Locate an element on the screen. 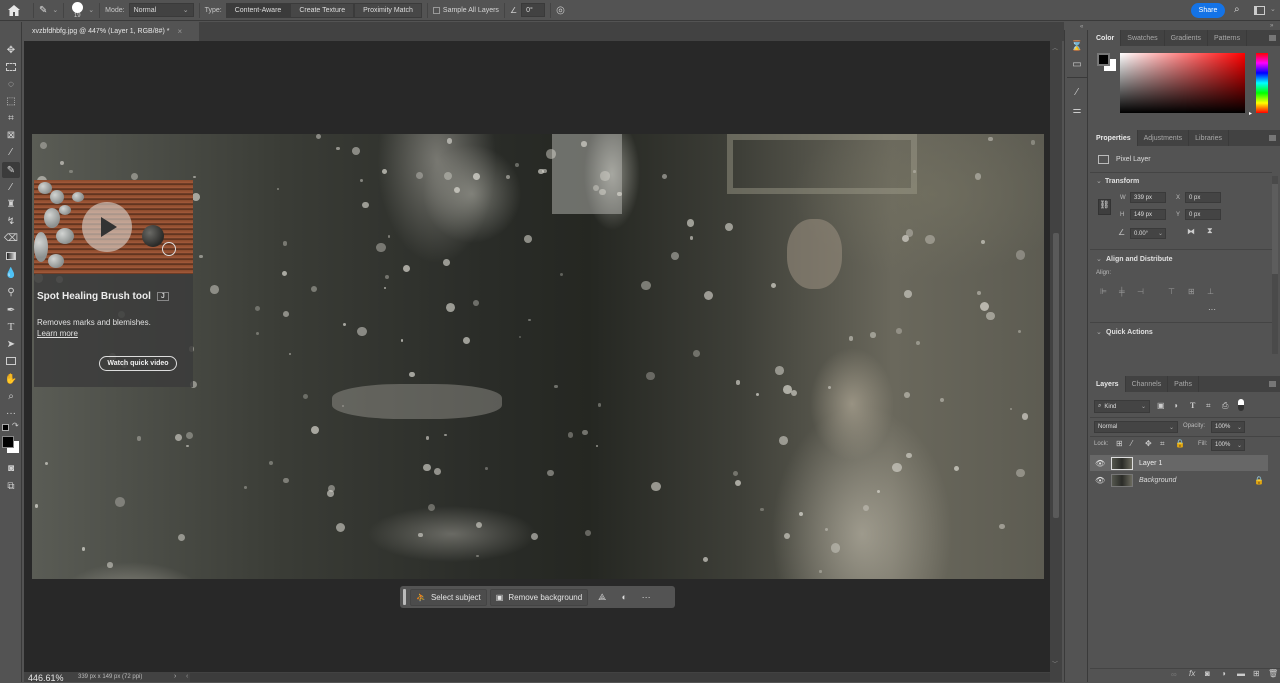 This screenshot has height=683, width=1280. type-create-texture-button: Create Texture is located at coordinates (322, 10).